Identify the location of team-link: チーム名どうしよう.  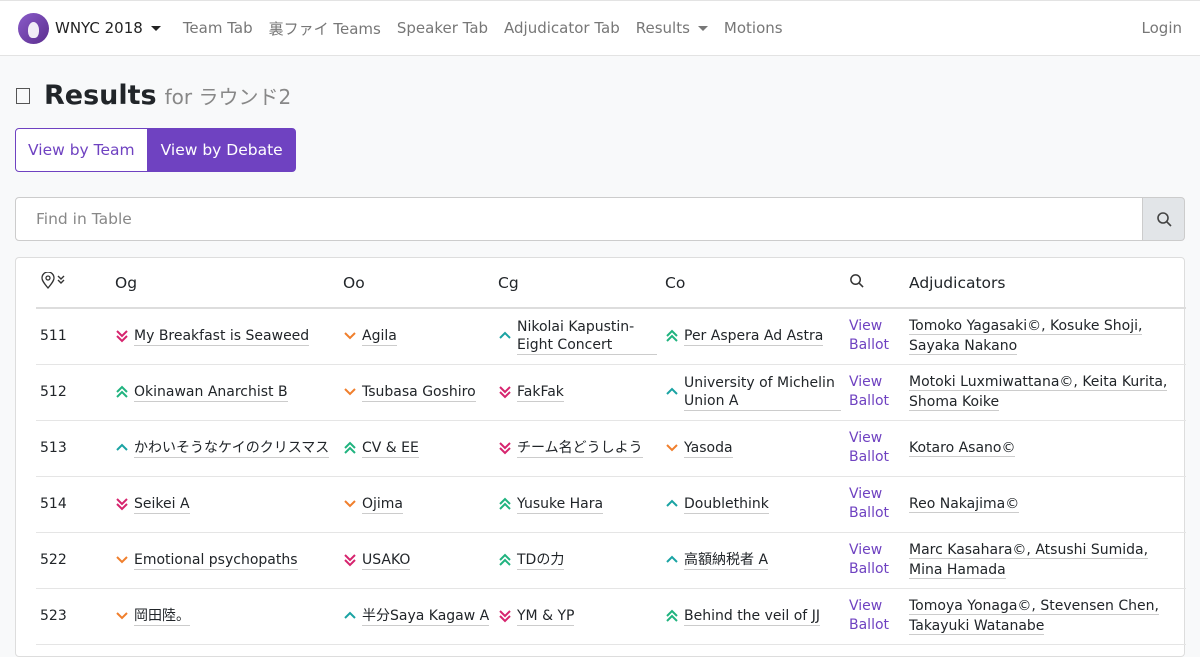
(580, 448).